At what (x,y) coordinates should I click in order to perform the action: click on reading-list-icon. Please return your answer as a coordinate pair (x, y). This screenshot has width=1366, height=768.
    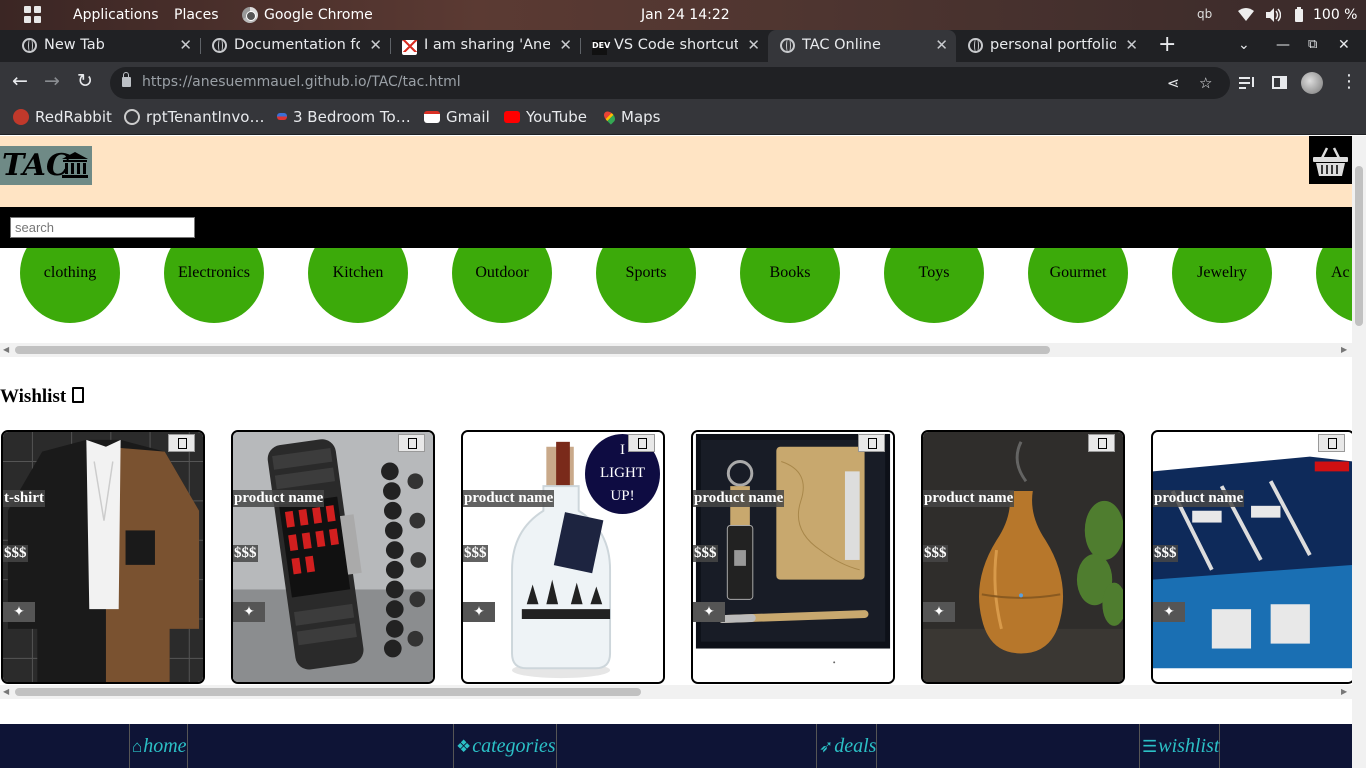
    Looking at the image, I should click on (1247, 83).